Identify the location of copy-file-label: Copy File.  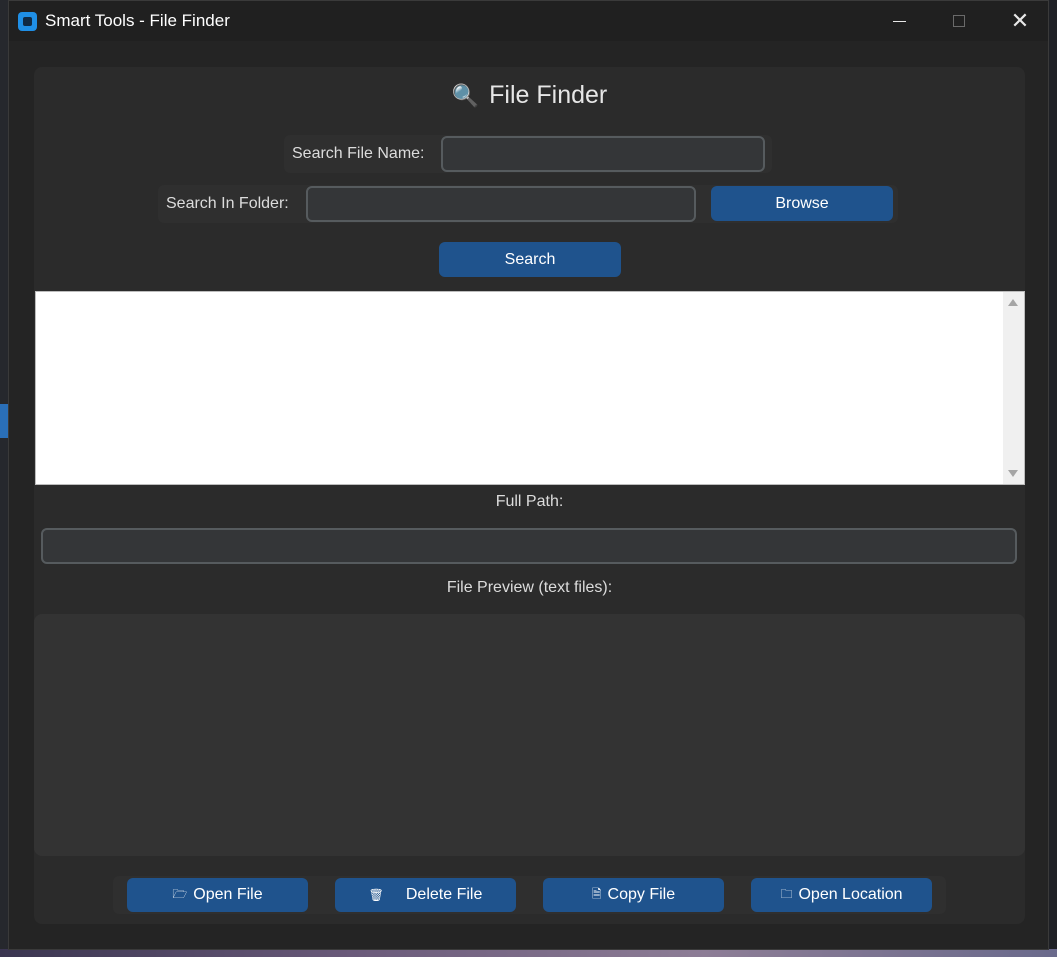
(641, 894).